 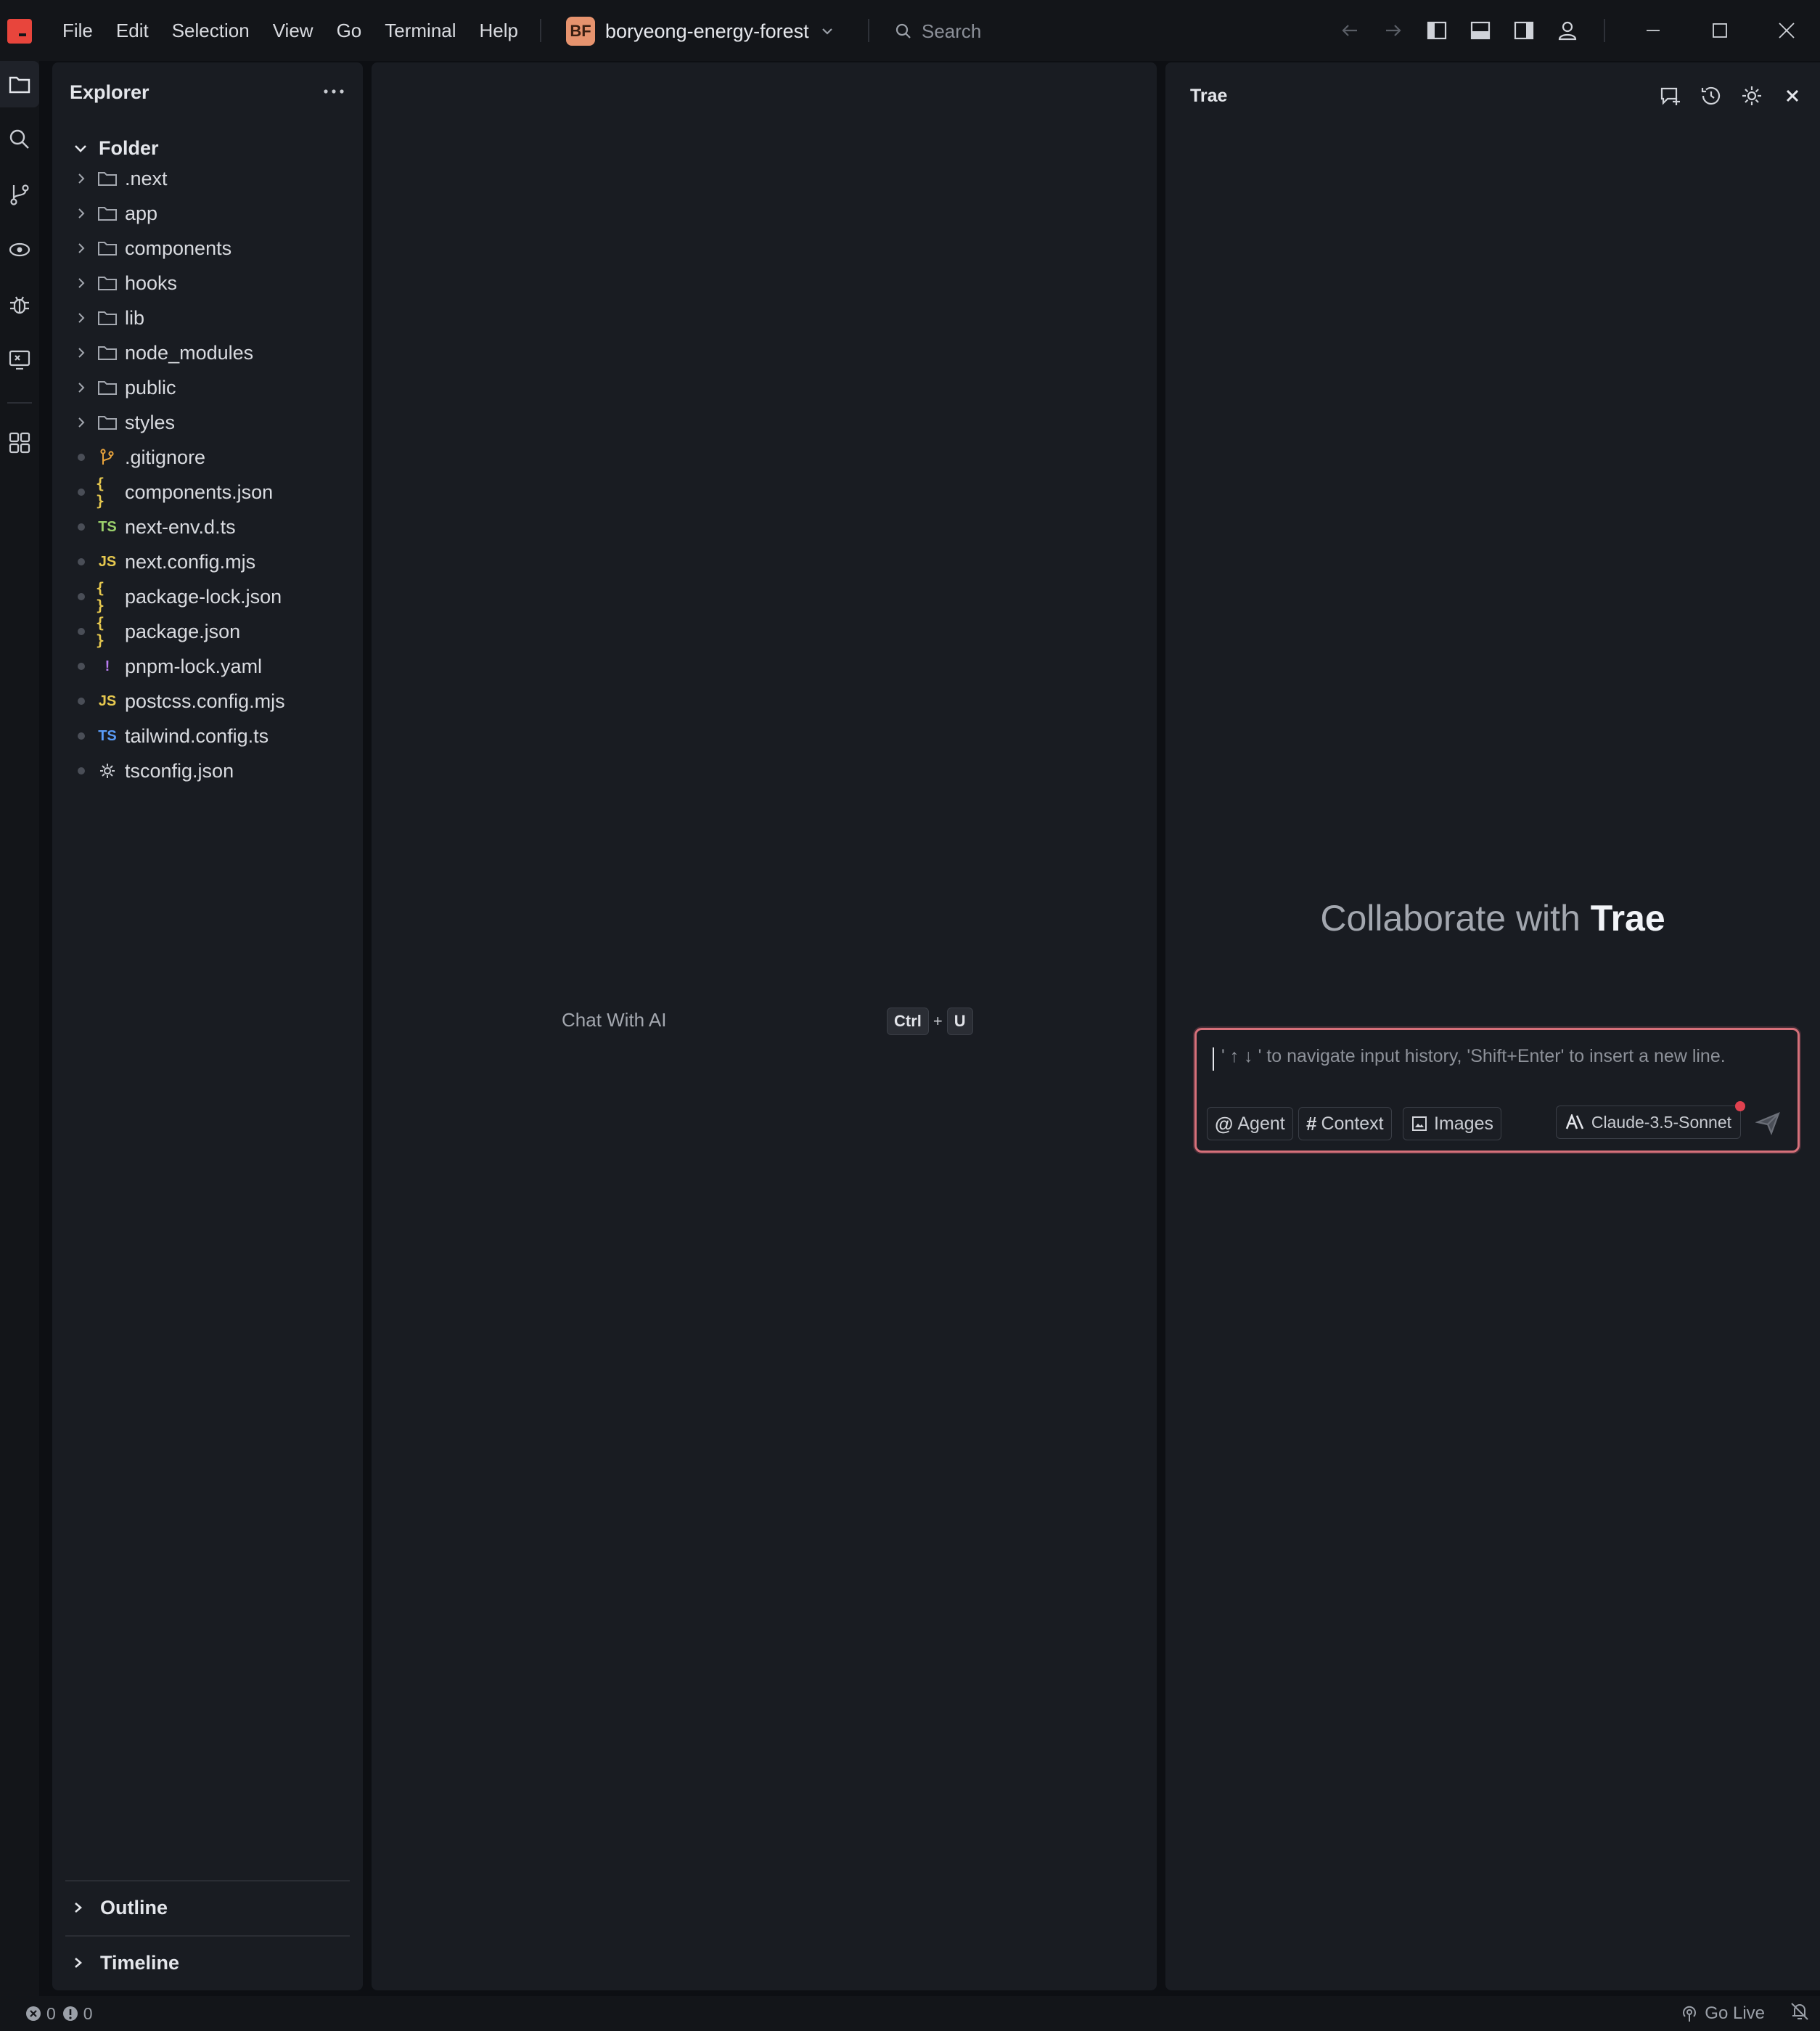 I want to click on timeline-section-header: Timeline, so click(x=126, y=1962).